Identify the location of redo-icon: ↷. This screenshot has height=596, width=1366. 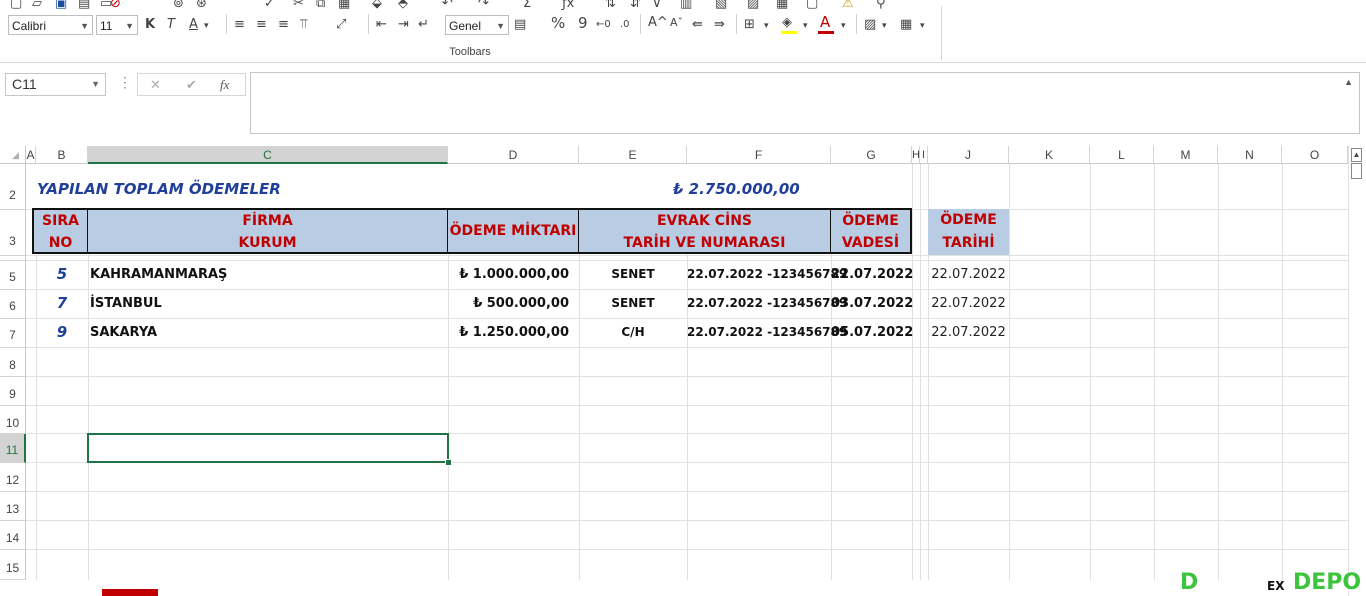
(483, 5).